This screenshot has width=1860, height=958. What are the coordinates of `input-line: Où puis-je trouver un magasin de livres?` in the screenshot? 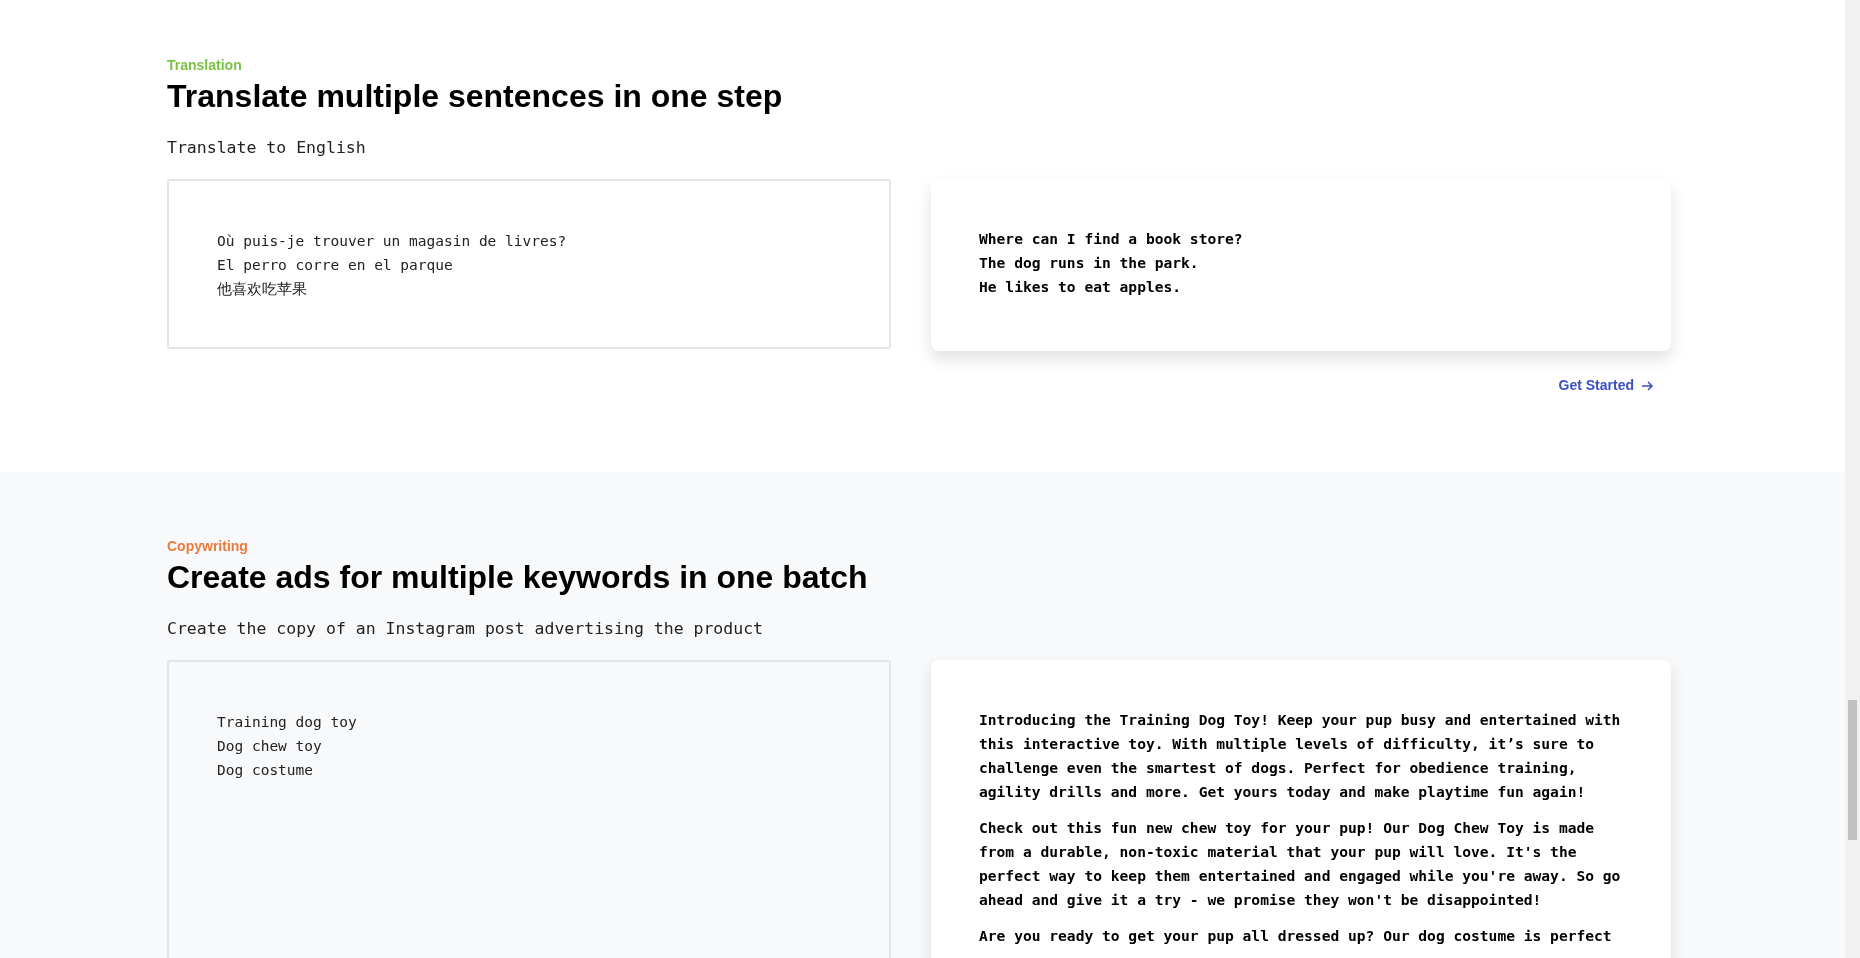 It's located at (392, 241).